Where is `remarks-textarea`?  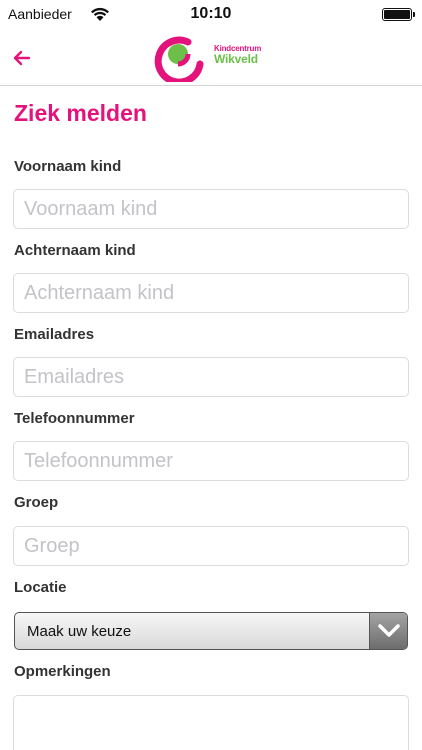
remarks-textarea is located at coordinates (211, 722).